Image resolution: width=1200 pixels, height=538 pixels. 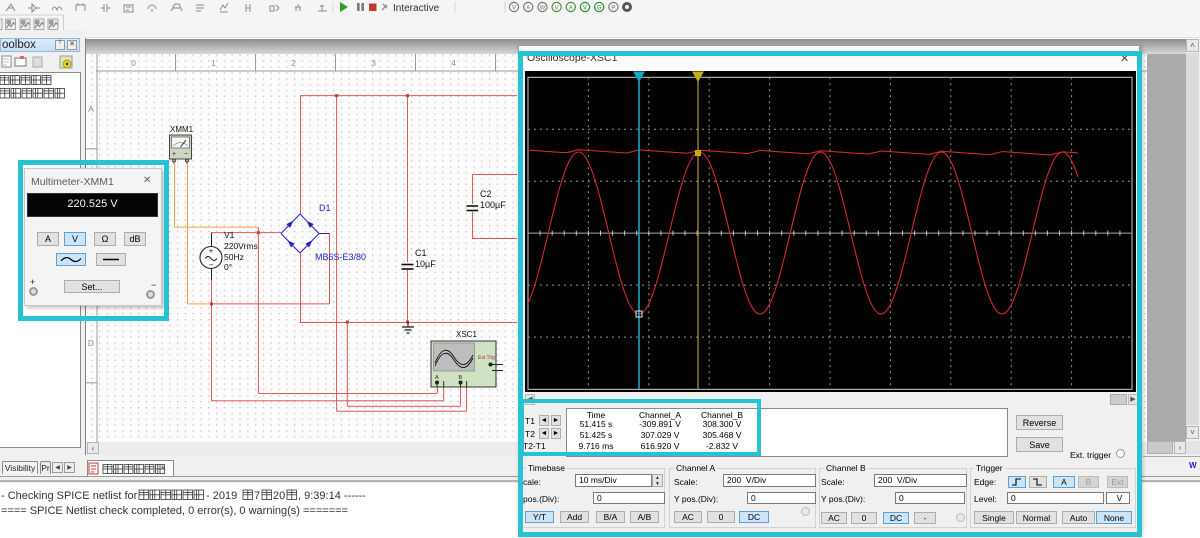 What do you see at coordinates (182, 129) in the screenshot?
I see `svg-text: XMM1` at bounding box center [182, 129].